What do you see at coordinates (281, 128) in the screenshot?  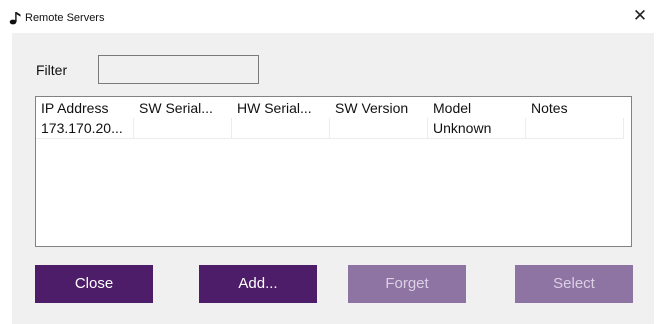 I see `cell-hw-serial` at bounding box center [281, 128].